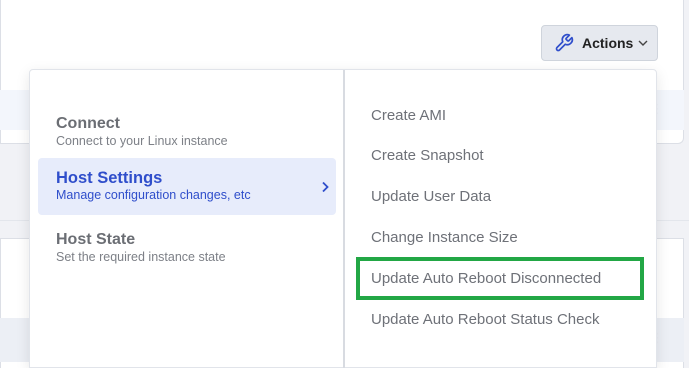  I want to click on wrench-icon, so click(564, 43).